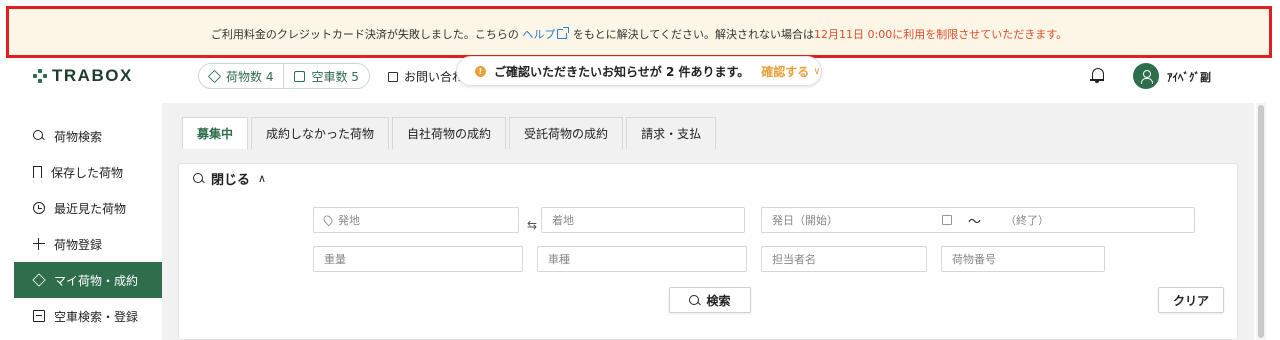  Describe the element at coordinates (1027, 220) in the screenshot. I see `date-end-placeholder: （終了）` at that location.